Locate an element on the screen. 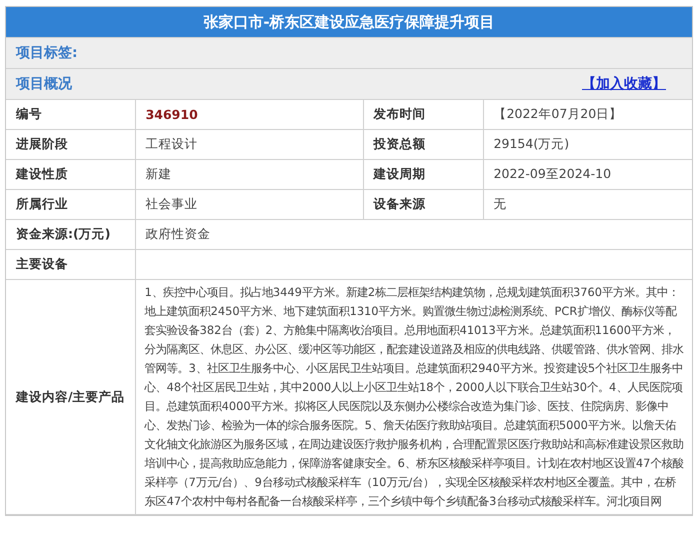 The height and width of the screenshot is (554, 699). field-label: 建设内容/主要产品 is located at coordinates (71, 397).